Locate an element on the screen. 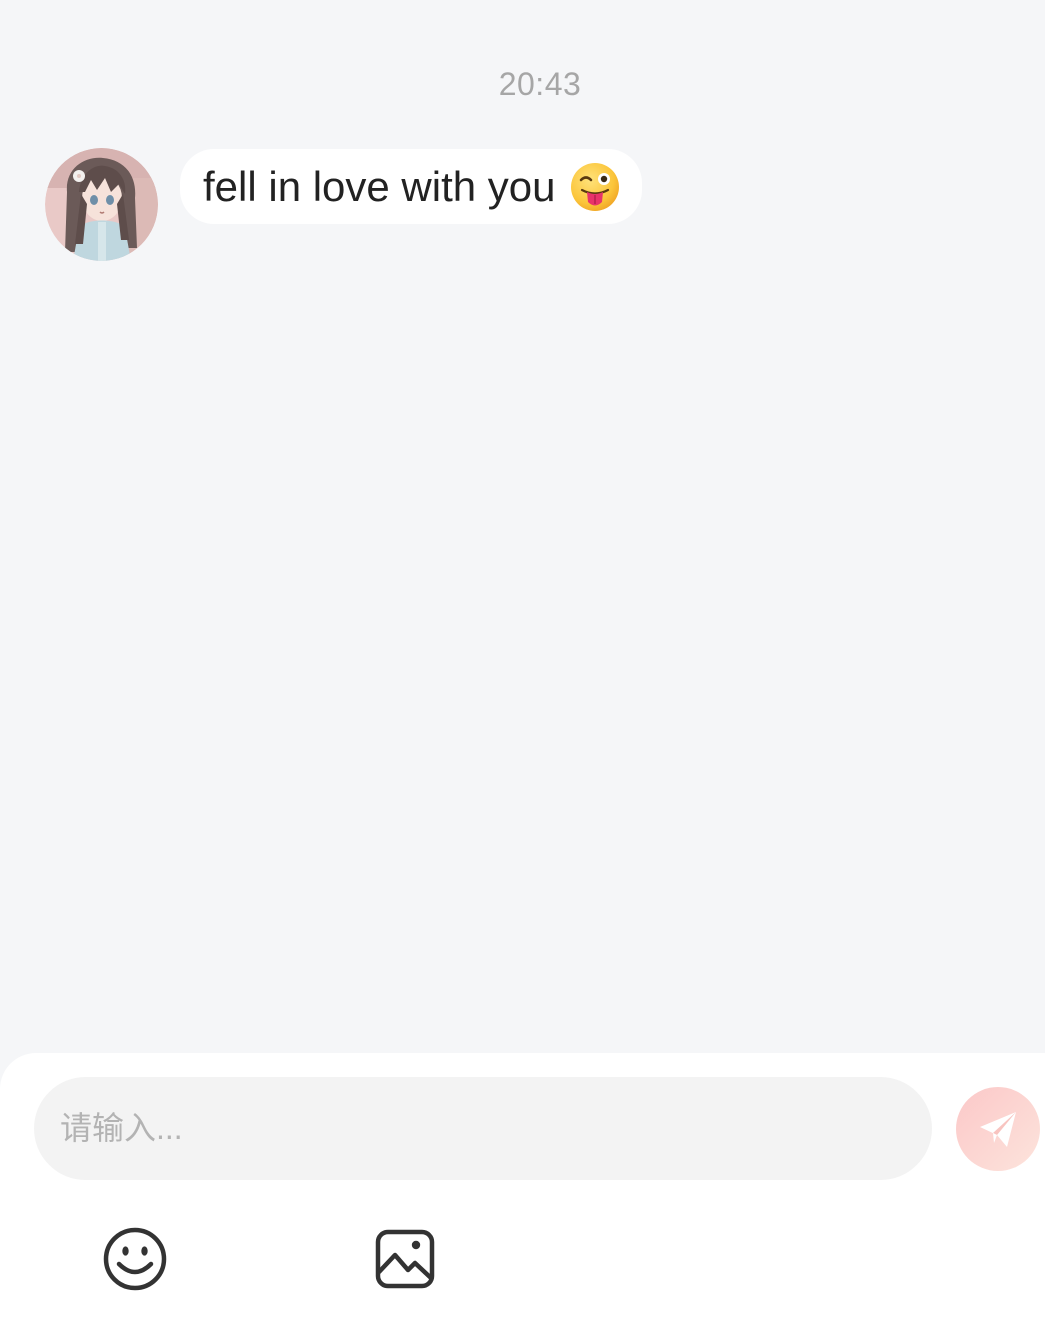 The width and height of the screenshot is (1045, 1335). avatar is located at coordinates (101, 204).